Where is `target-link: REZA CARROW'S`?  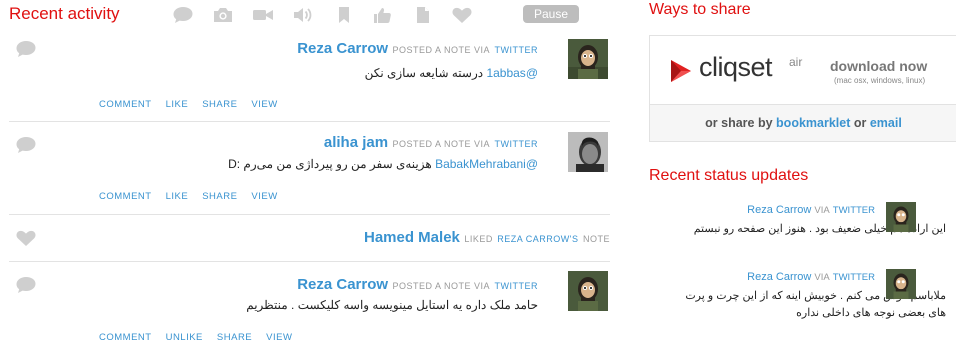
target-link: REZA CARROW'S is located at coordinates (537, 239).